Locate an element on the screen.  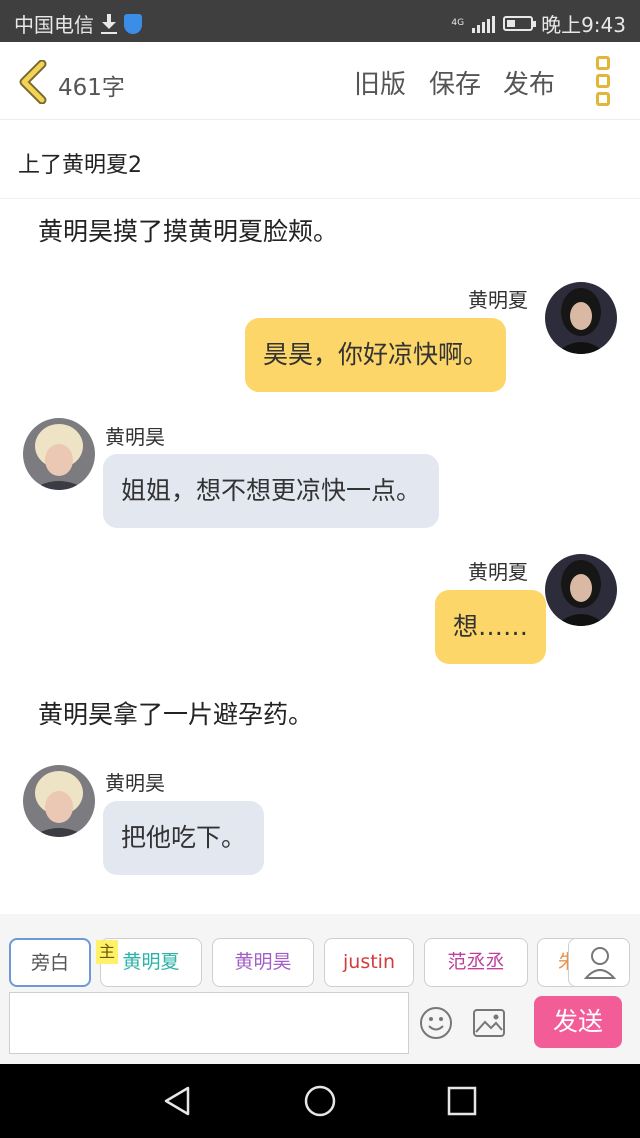
character-chip: justin is located at coordinates (369, 962).